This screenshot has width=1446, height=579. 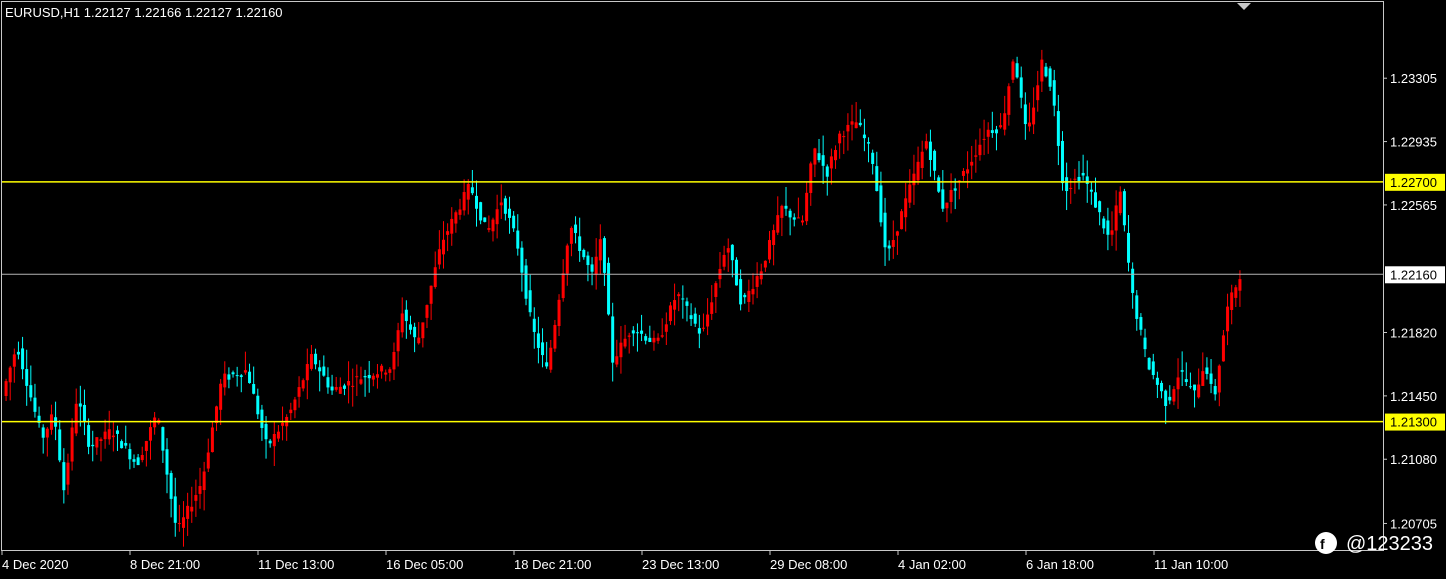 I want to click on resistance-price-label: 1.22700, so click(x=1413, y=182).